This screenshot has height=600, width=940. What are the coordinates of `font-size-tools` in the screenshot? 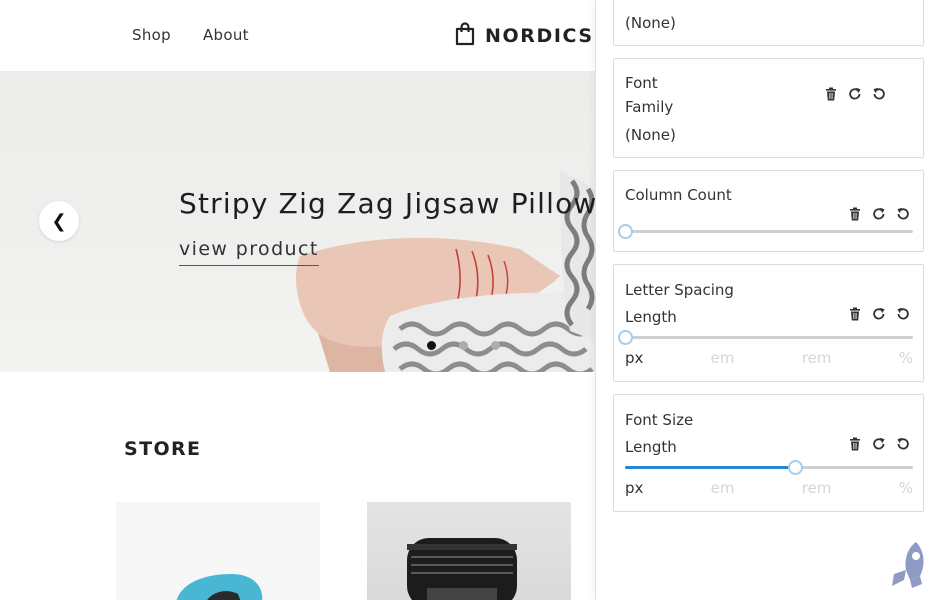 It's located at (884, 444).